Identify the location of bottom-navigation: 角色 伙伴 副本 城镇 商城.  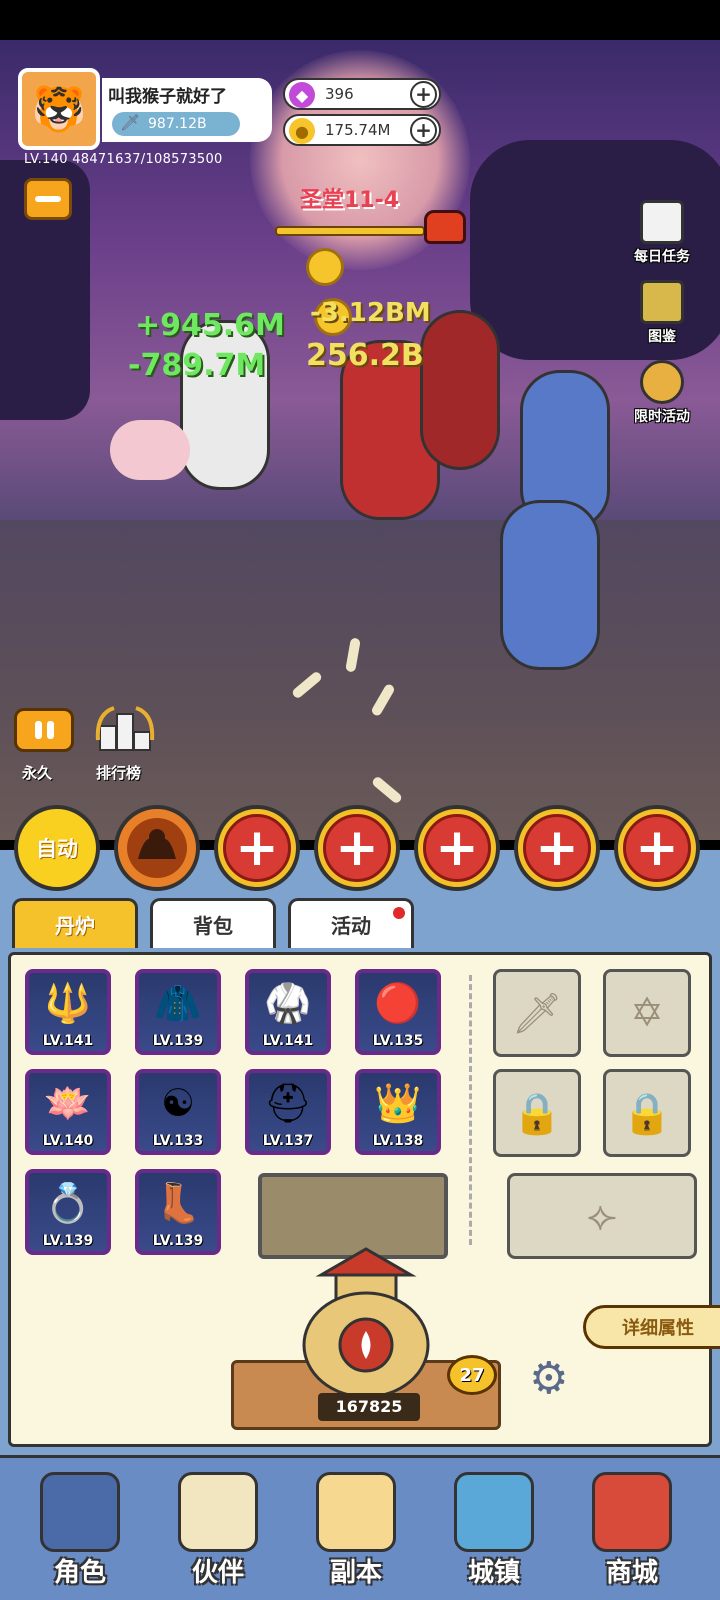
(360, 1527).